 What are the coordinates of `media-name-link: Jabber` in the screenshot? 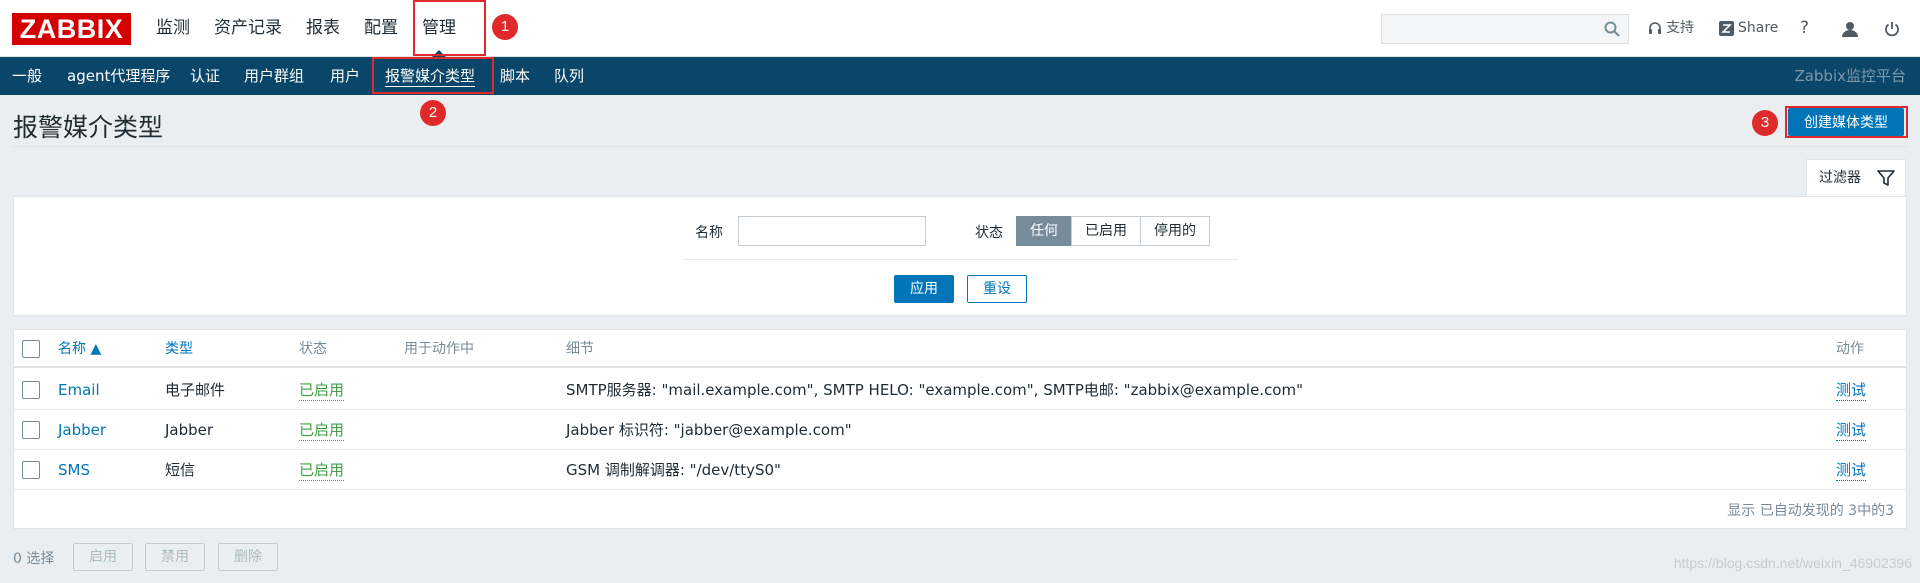 It's located at (82, 430).